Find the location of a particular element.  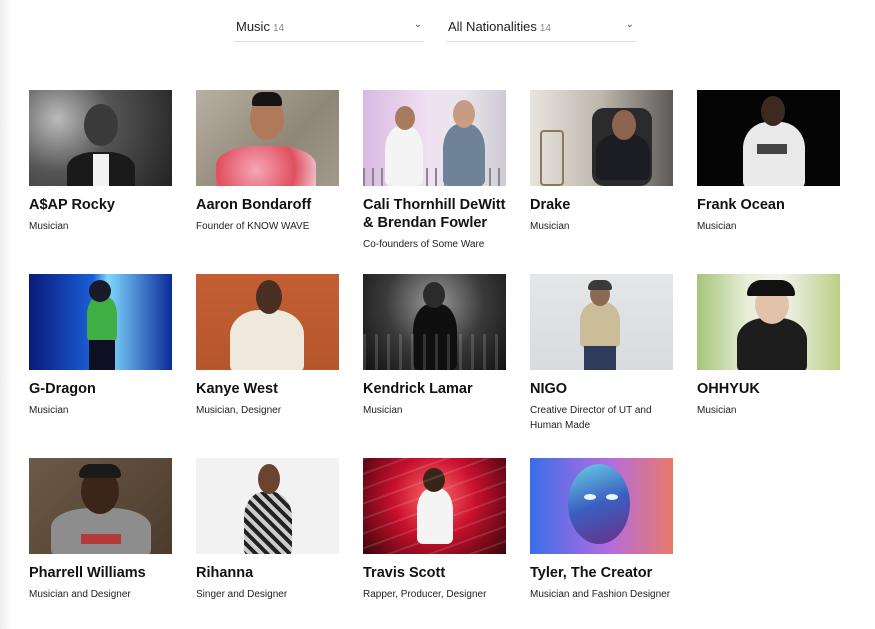

person-card: Pharrell Williams Musician and Designer is located at coordinates (100, 543).